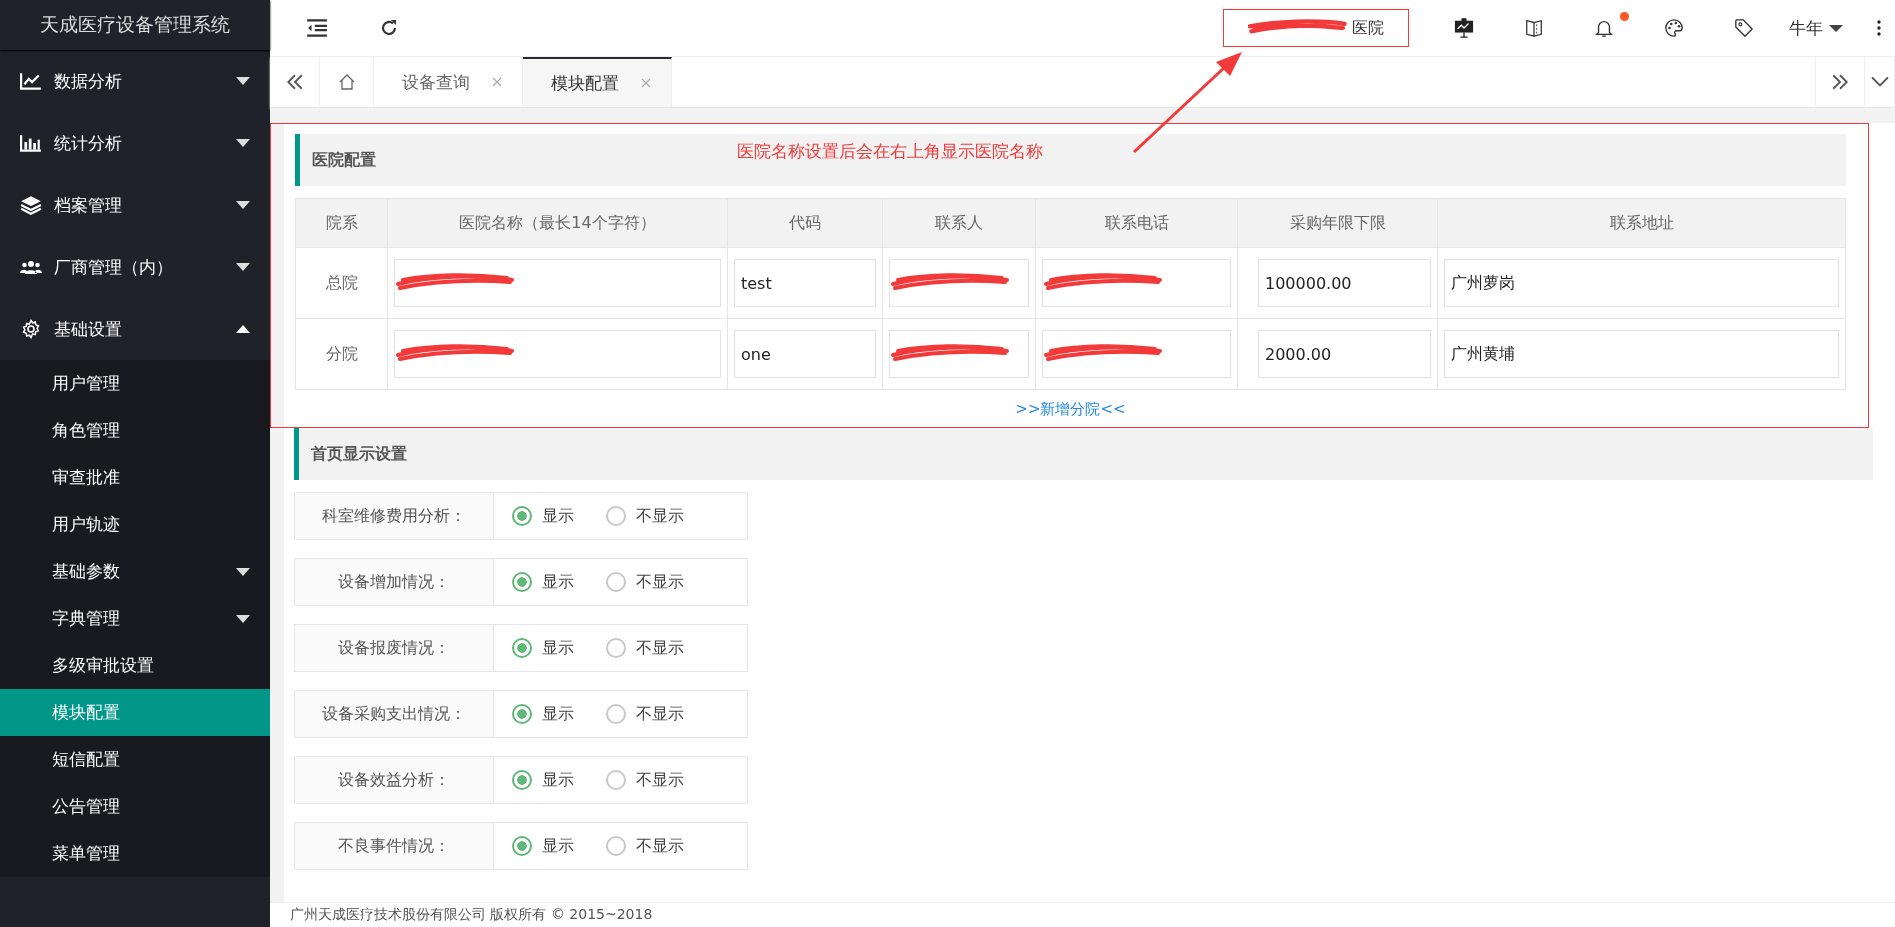  I want to click on input-field: 广州萝岗, so click(1641, 283).